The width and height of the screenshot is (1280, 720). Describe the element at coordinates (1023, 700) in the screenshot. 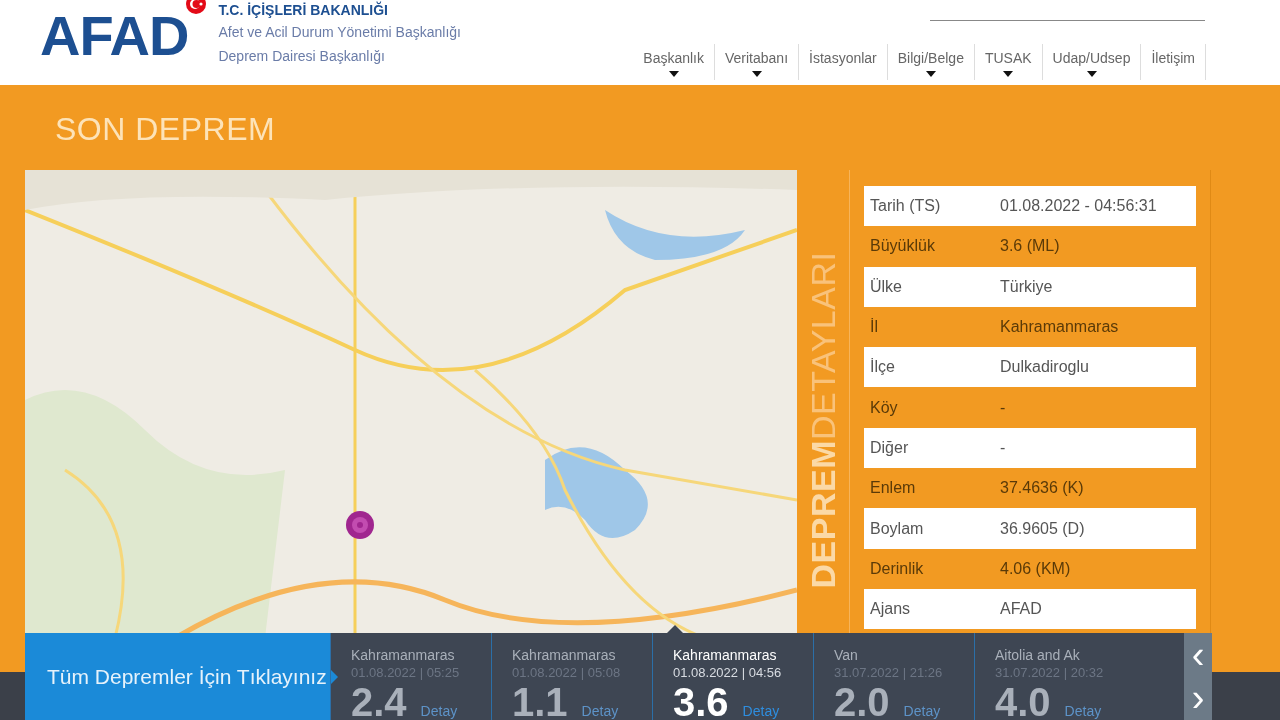

I see `quake-magnitude: 4.0` at that location.